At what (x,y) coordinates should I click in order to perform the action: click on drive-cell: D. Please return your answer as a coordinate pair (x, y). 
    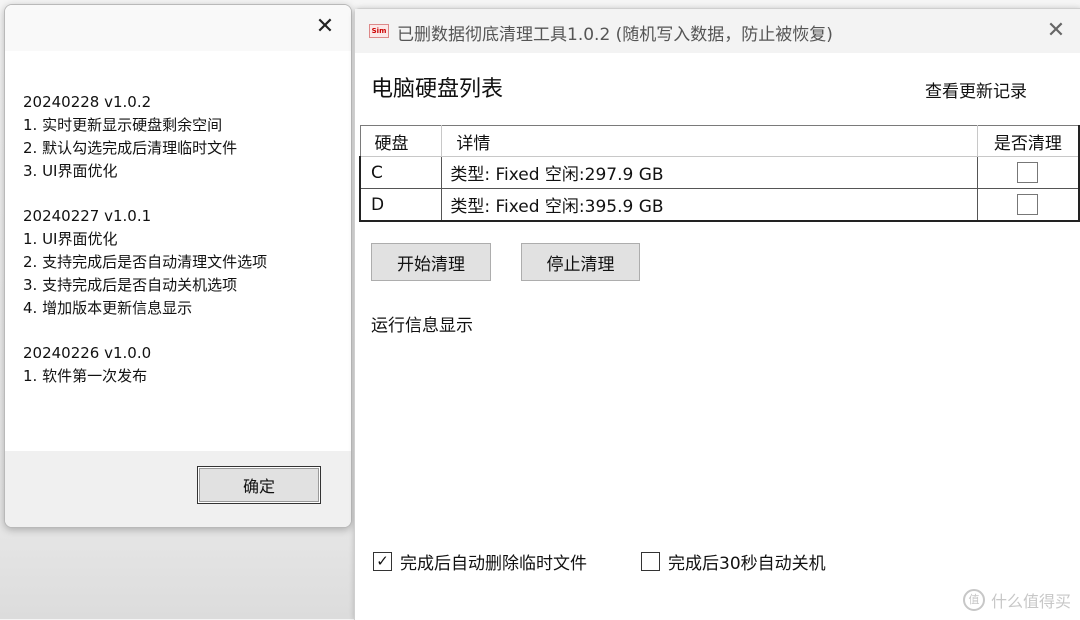
    Looking at the image, I should click on (401, 205).